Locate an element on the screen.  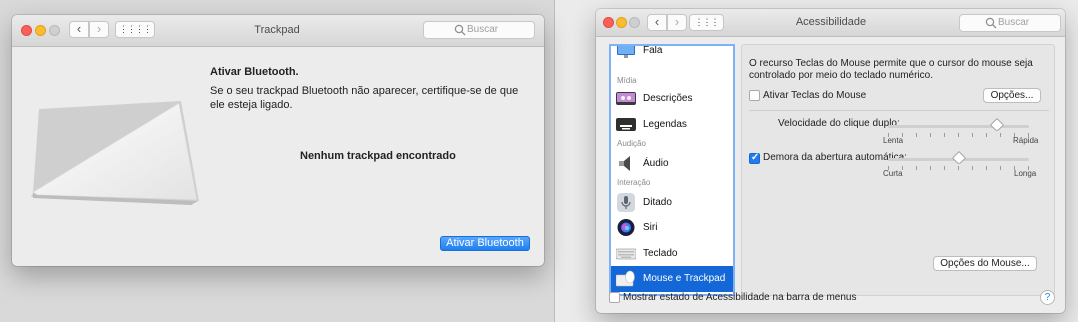
window-title: Trackpad is located at coordinates (277, 30).